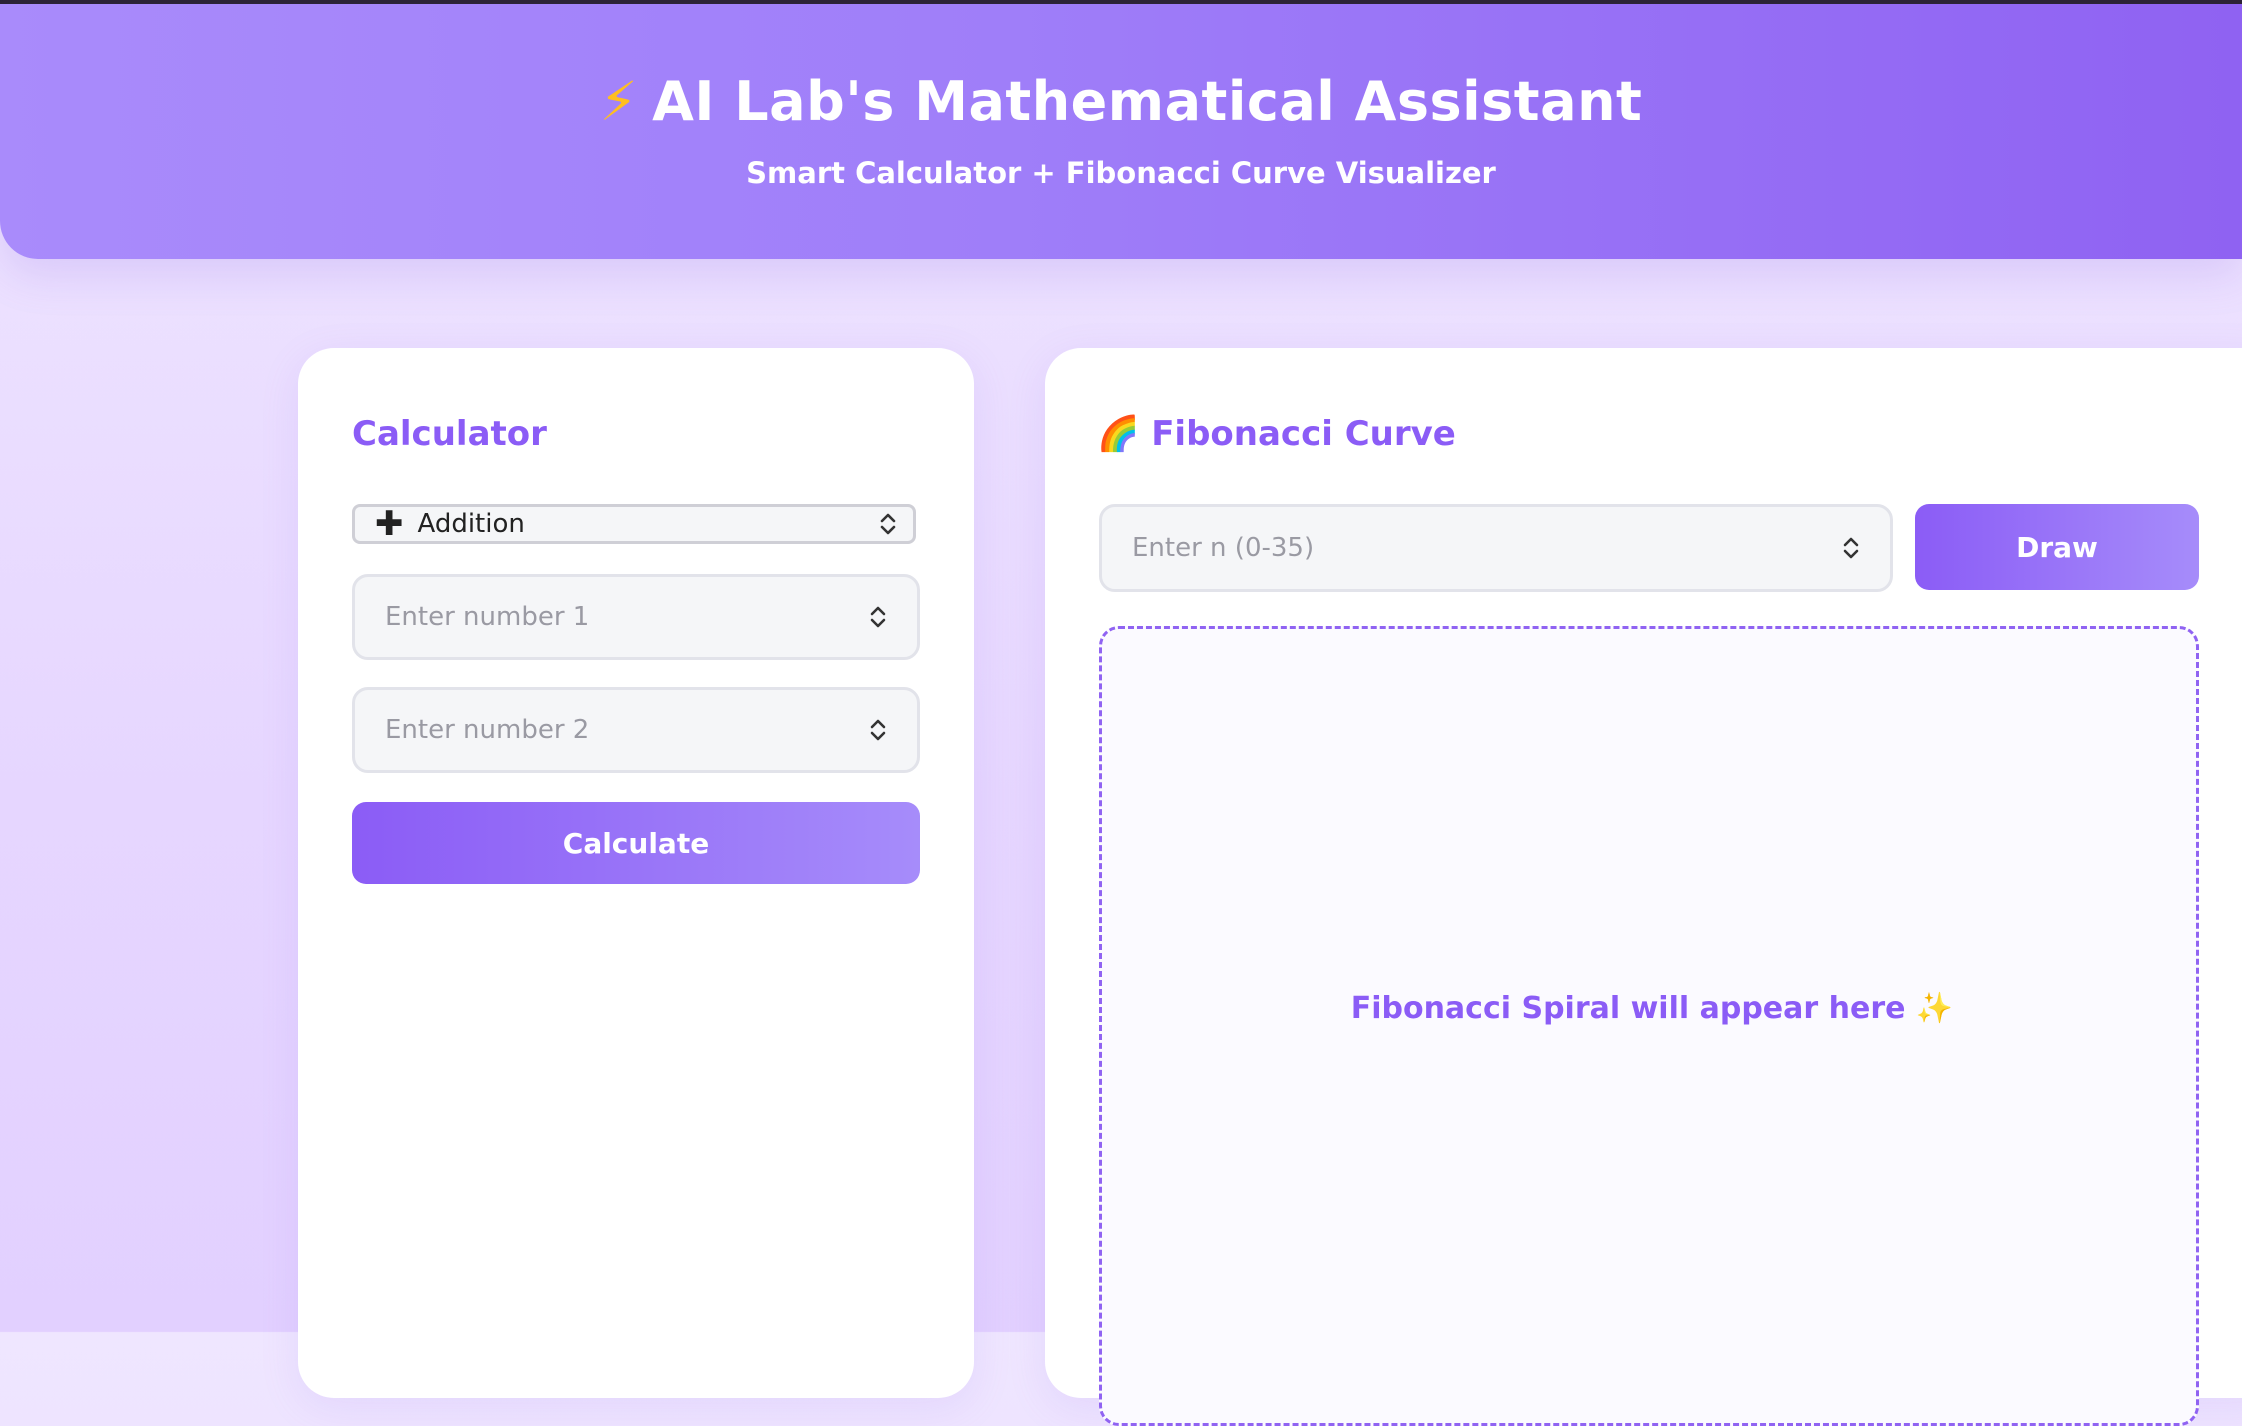 The height and width of the screenshot is (1426, 2242). Describe the element at coordinates (619, 101) in the screenshot. I see `lightning-icon: ⚡` at that location.